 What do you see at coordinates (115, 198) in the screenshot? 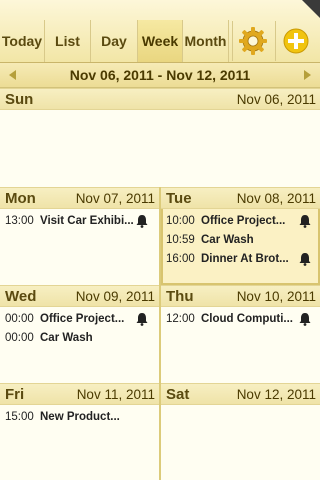
I see `day-date: Nov 07, 2011` at bounding box center [115, 198].